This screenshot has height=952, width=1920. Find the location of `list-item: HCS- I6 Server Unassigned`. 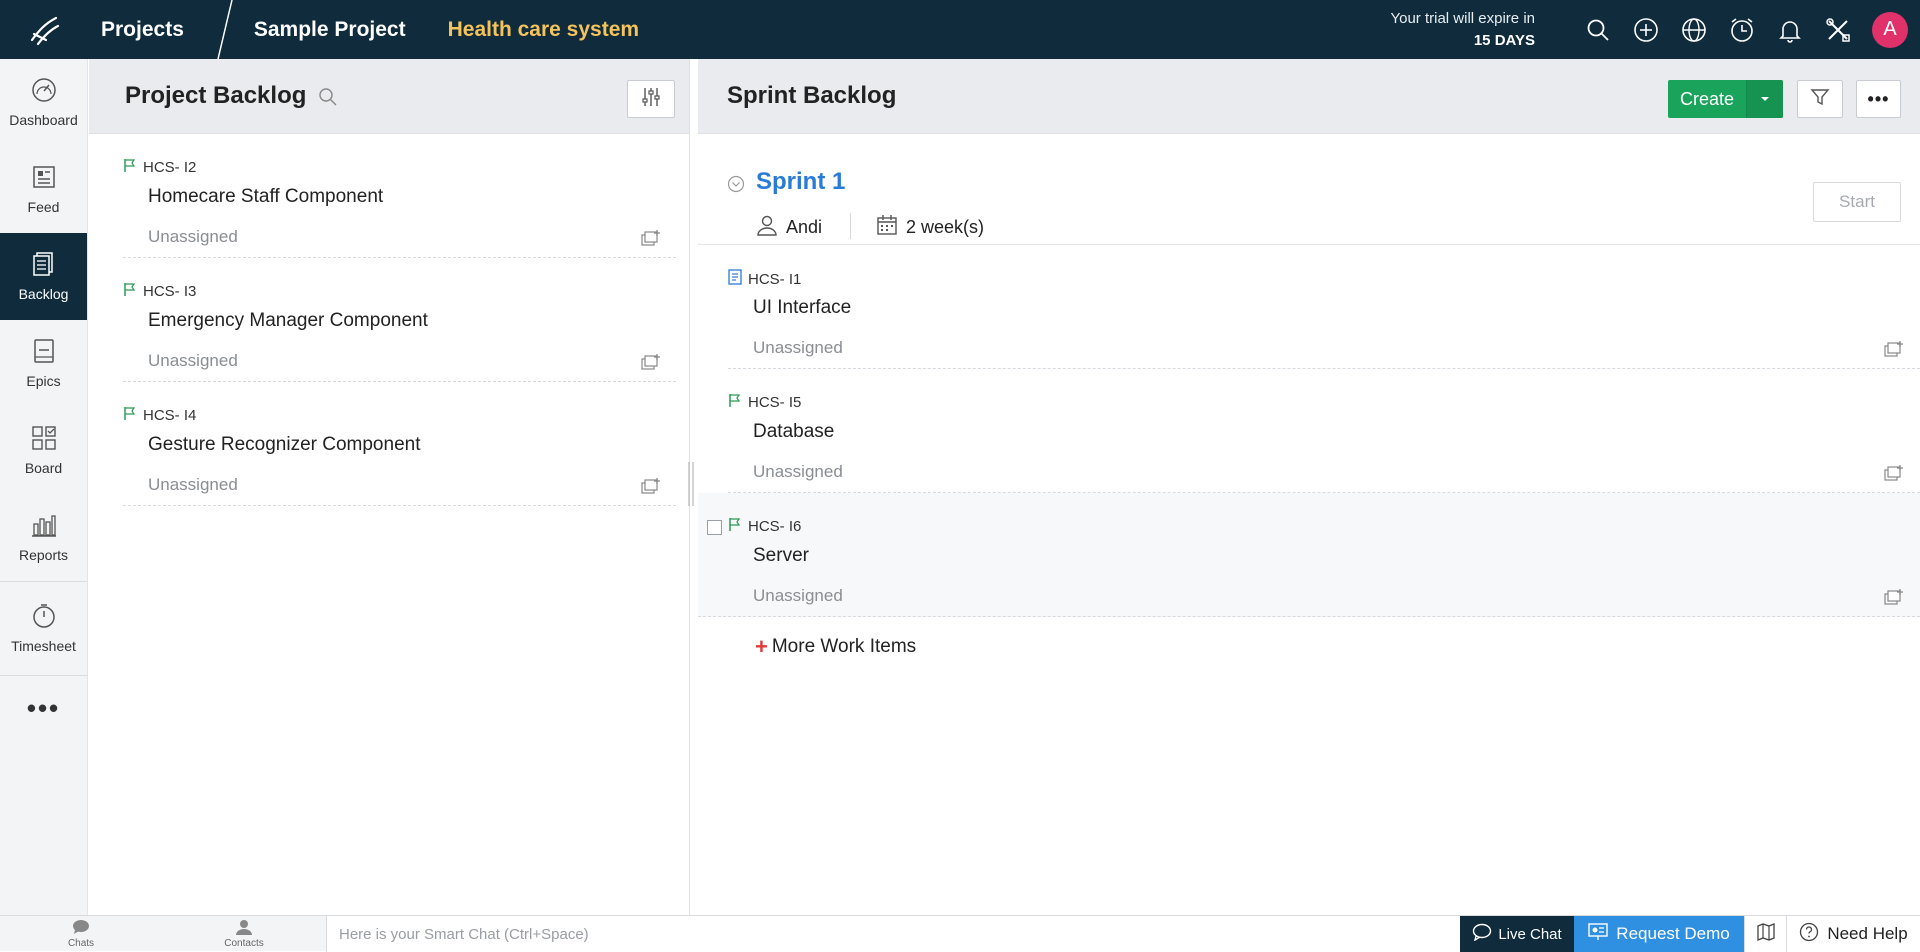

list-item: HCS- I6 Server Unassigned is located at coordinates (1309, 555).